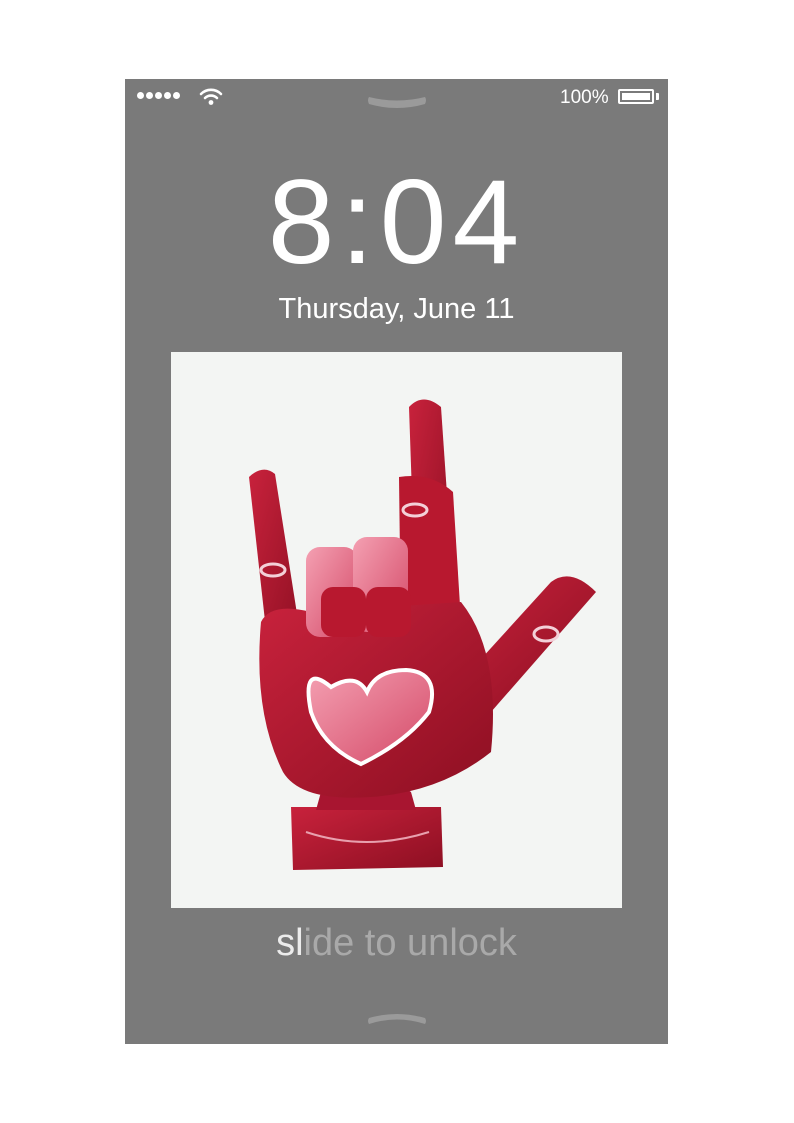 The width and height of the screenshot is (794, 1123). What do you see at coordinates (211, 96) in the screenshot?
I see `wifi-icon` at bounding box center [211, 96].